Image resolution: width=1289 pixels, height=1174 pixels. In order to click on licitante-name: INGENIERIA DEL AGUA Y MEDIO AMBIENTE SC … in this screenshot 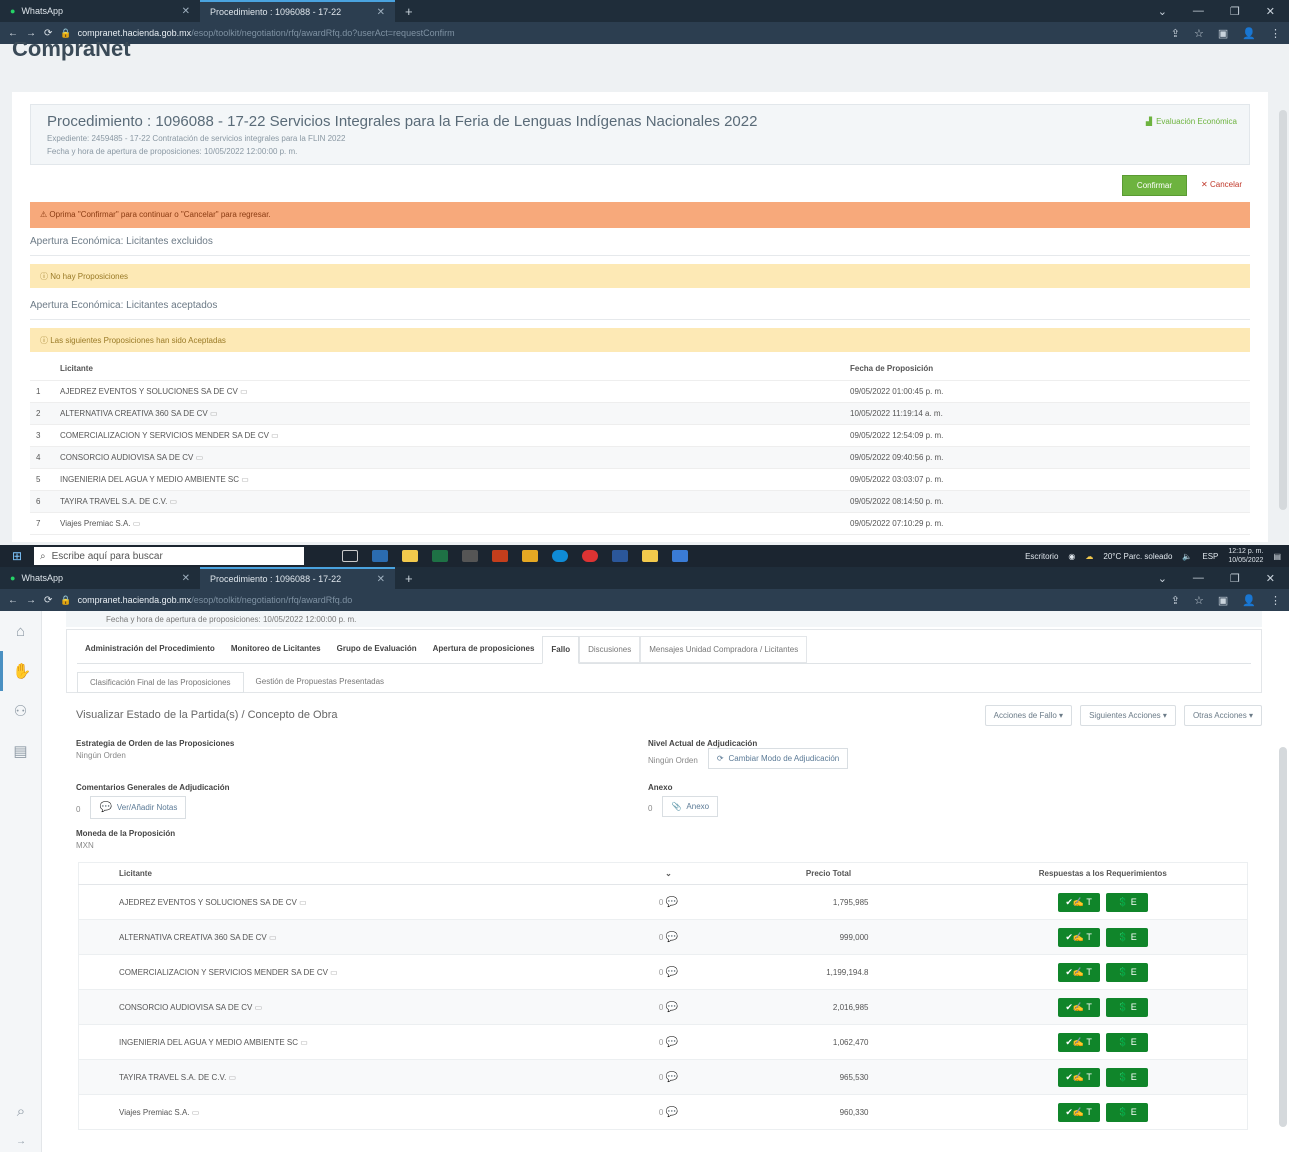, I will do `click(449, 479)`.